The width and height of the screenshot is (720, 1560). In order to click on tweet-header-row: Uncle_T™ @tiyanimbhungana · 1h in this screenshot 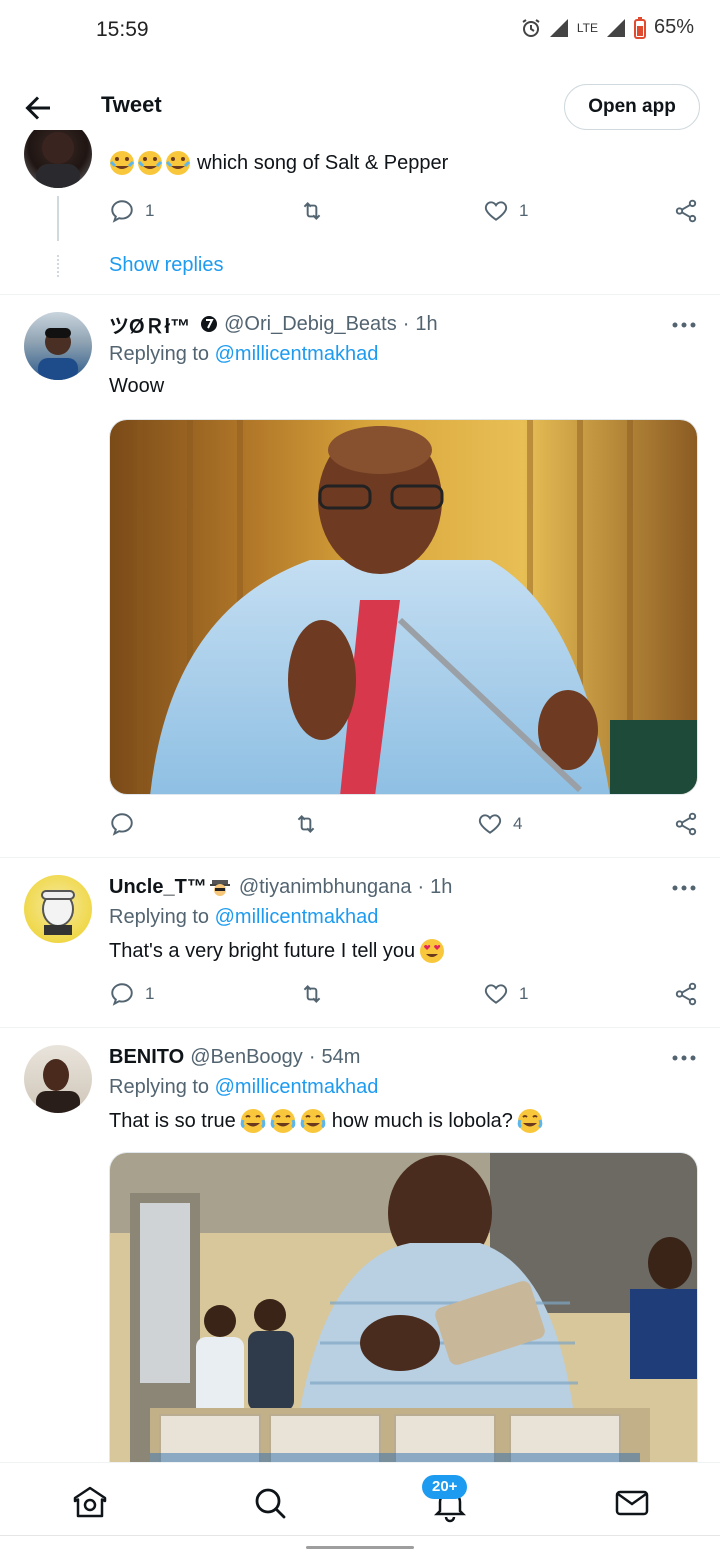, I will do `click(281, 887)`.